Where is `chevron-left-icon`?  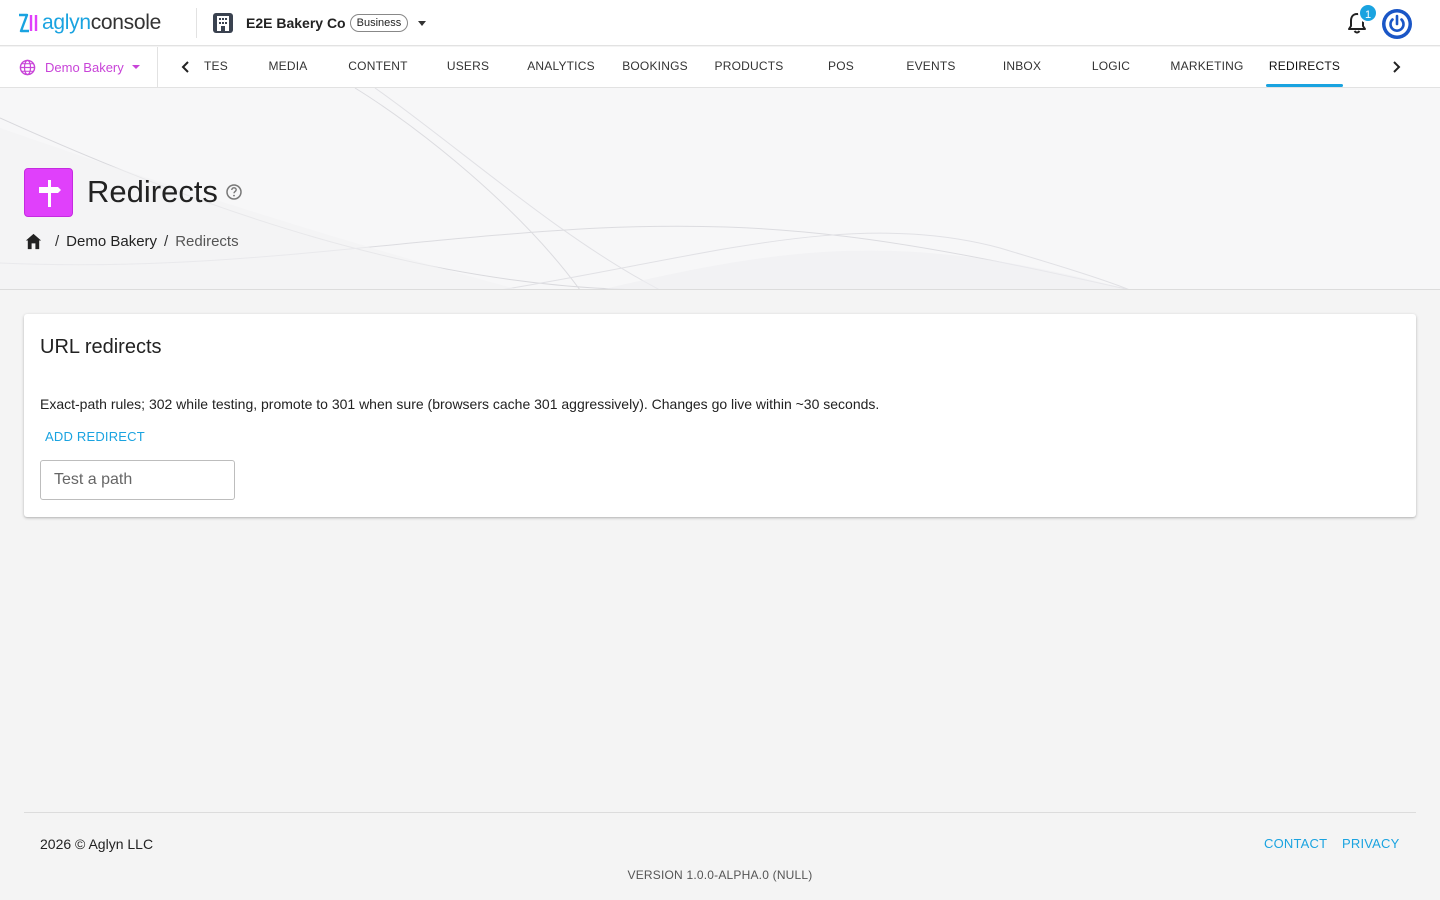
chevron-left-icon is located at coordinates (186, 67).